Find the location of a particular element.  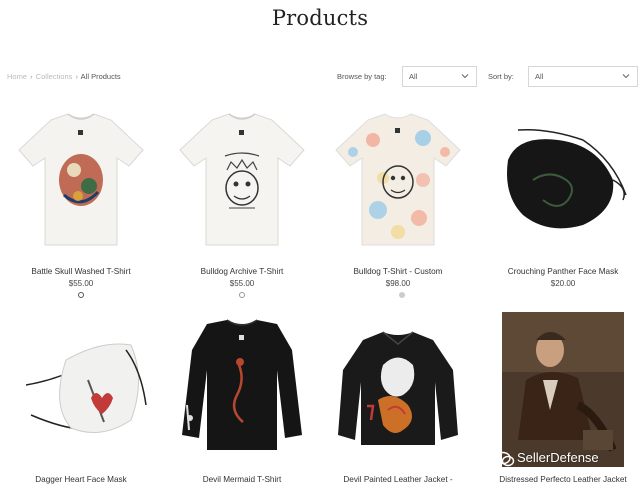

product-card: Bulldog T-Shirt - Custom $98.00 is located at coordinates (398, 202).